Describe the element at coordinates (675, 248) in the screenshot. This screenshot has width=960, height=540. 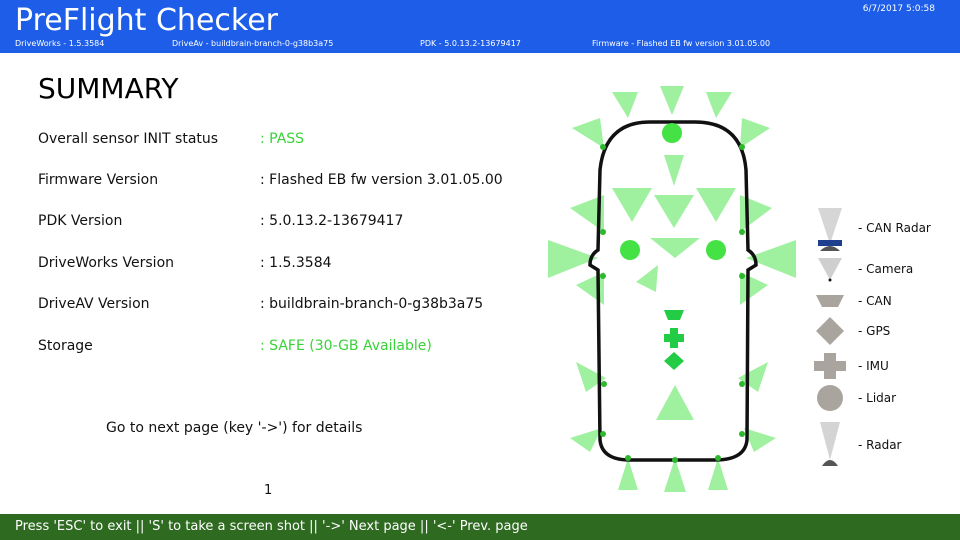
I see `camera-wide-icon` at that location.